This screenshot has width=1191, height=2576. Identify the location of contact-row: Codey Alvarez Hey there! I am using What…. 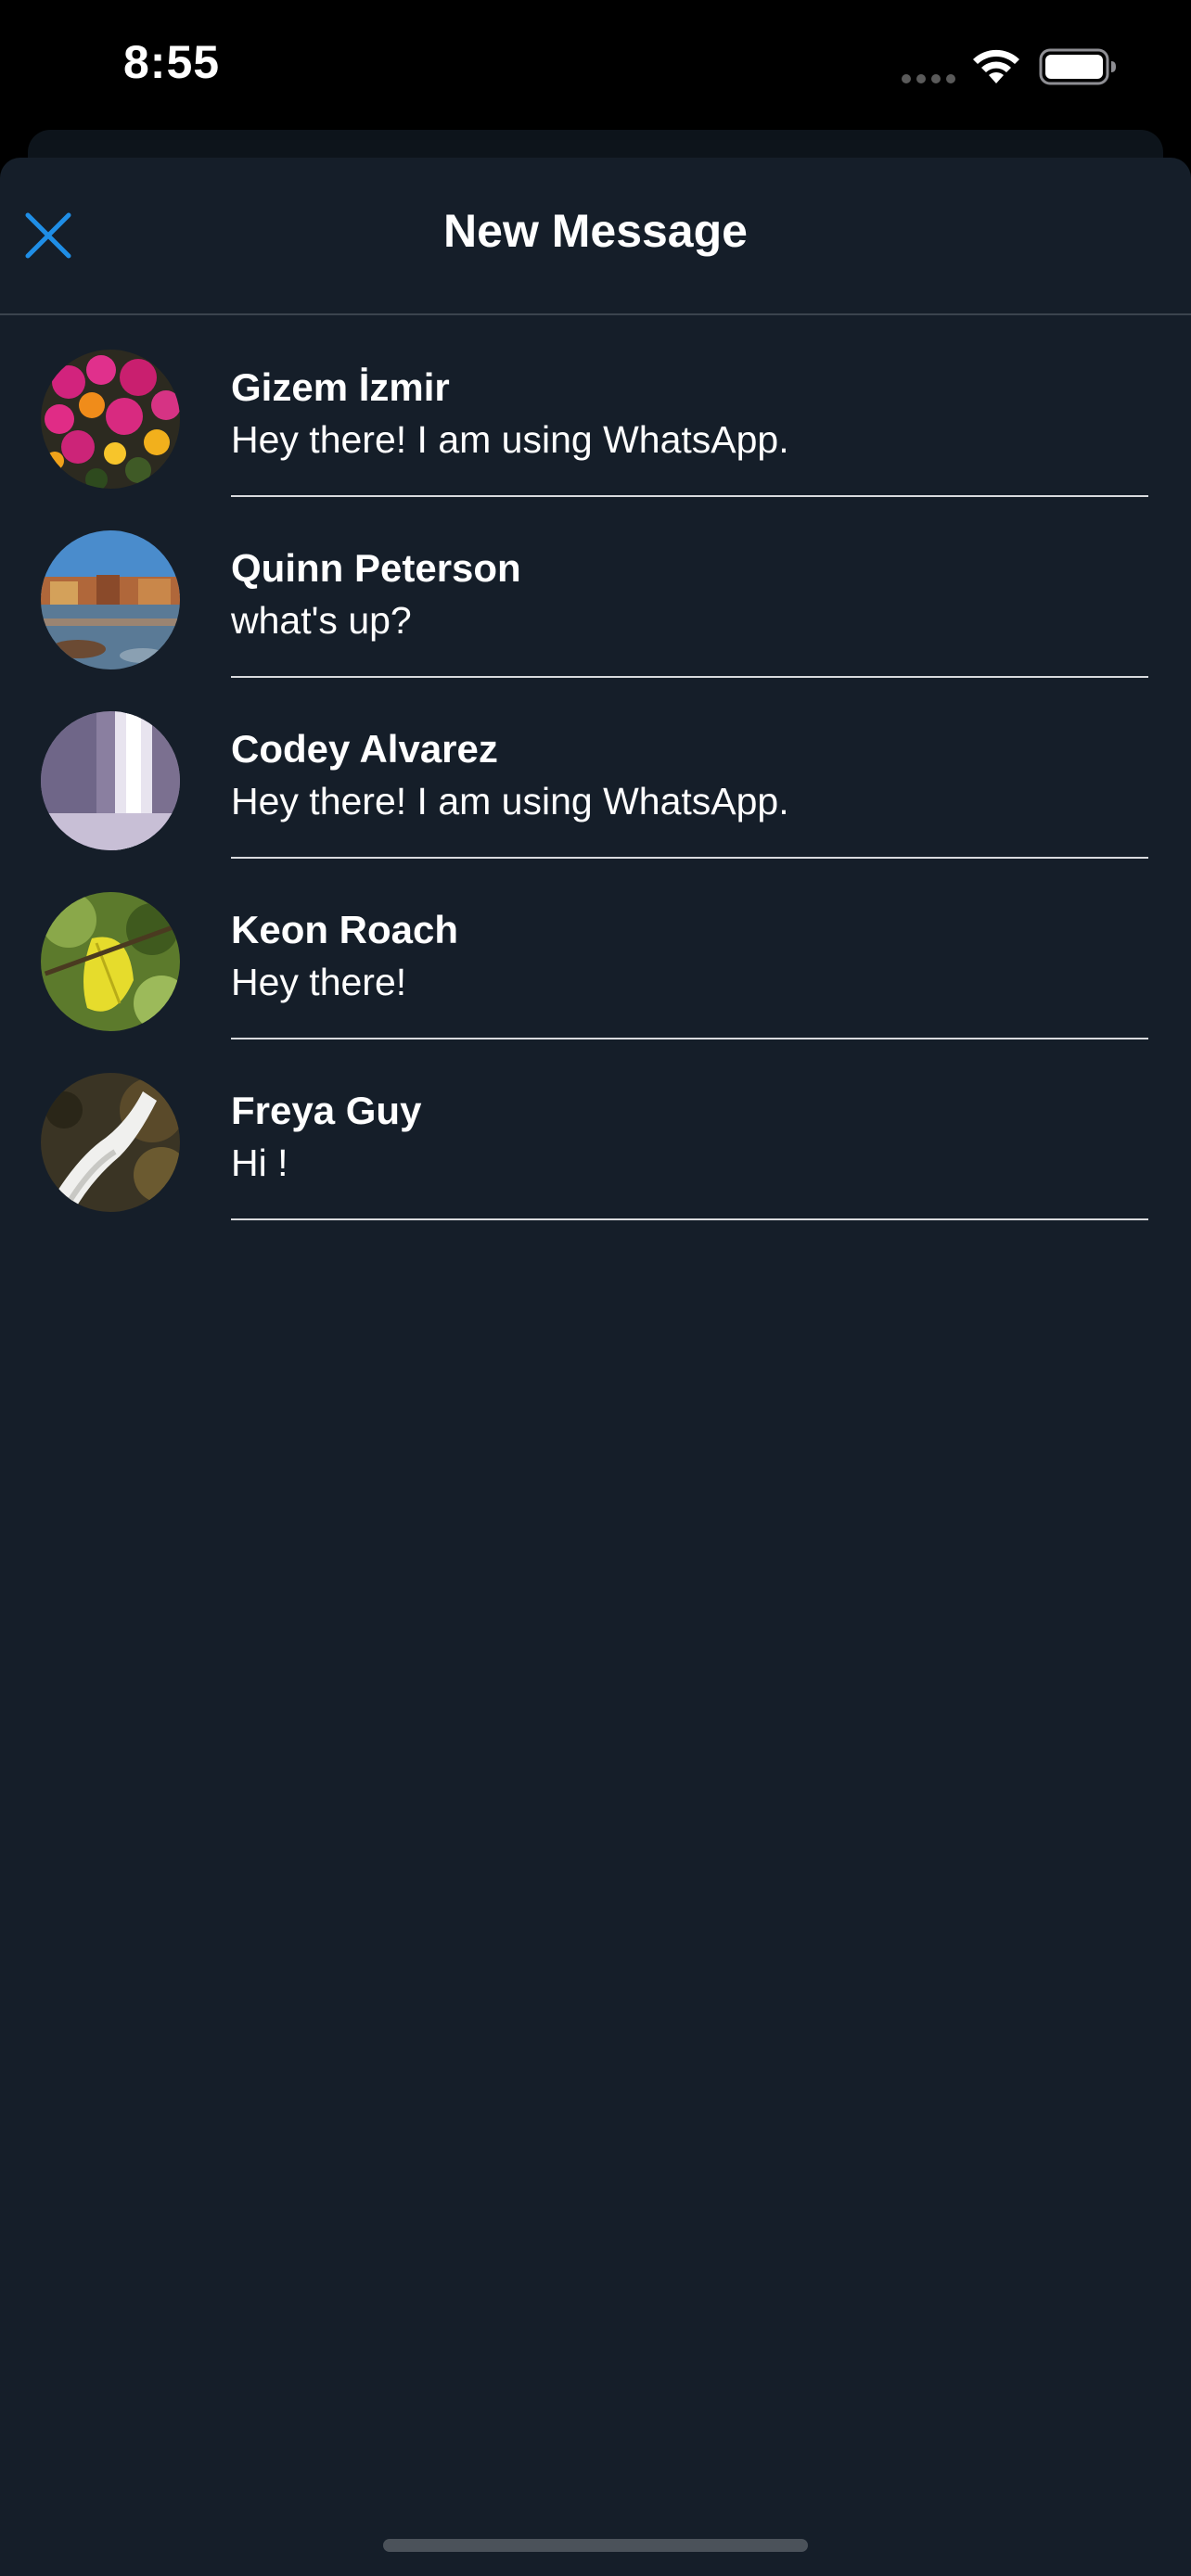
(595, 768).